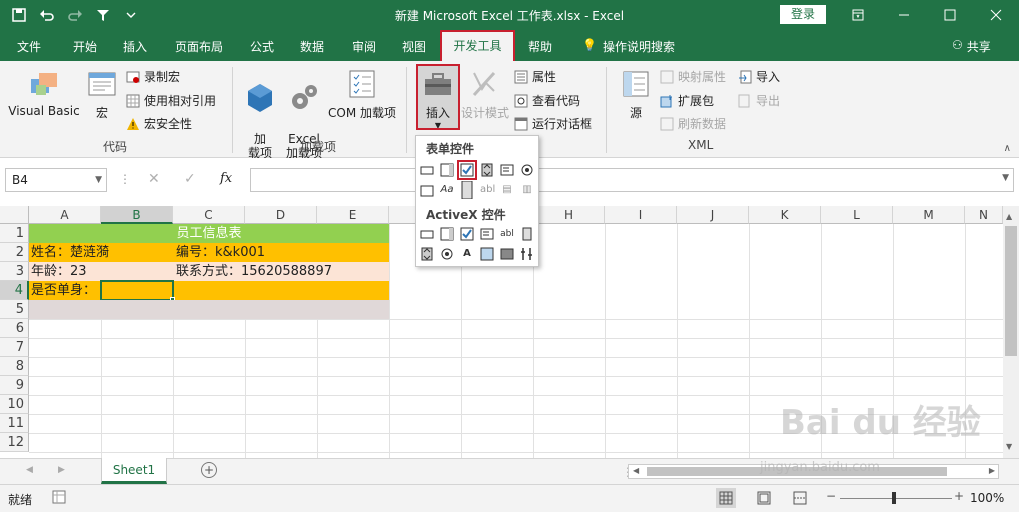 This screenshot has height=512, width=1019. I want to click on name-box-dropdown-icon: ▼, so click(98, 180).